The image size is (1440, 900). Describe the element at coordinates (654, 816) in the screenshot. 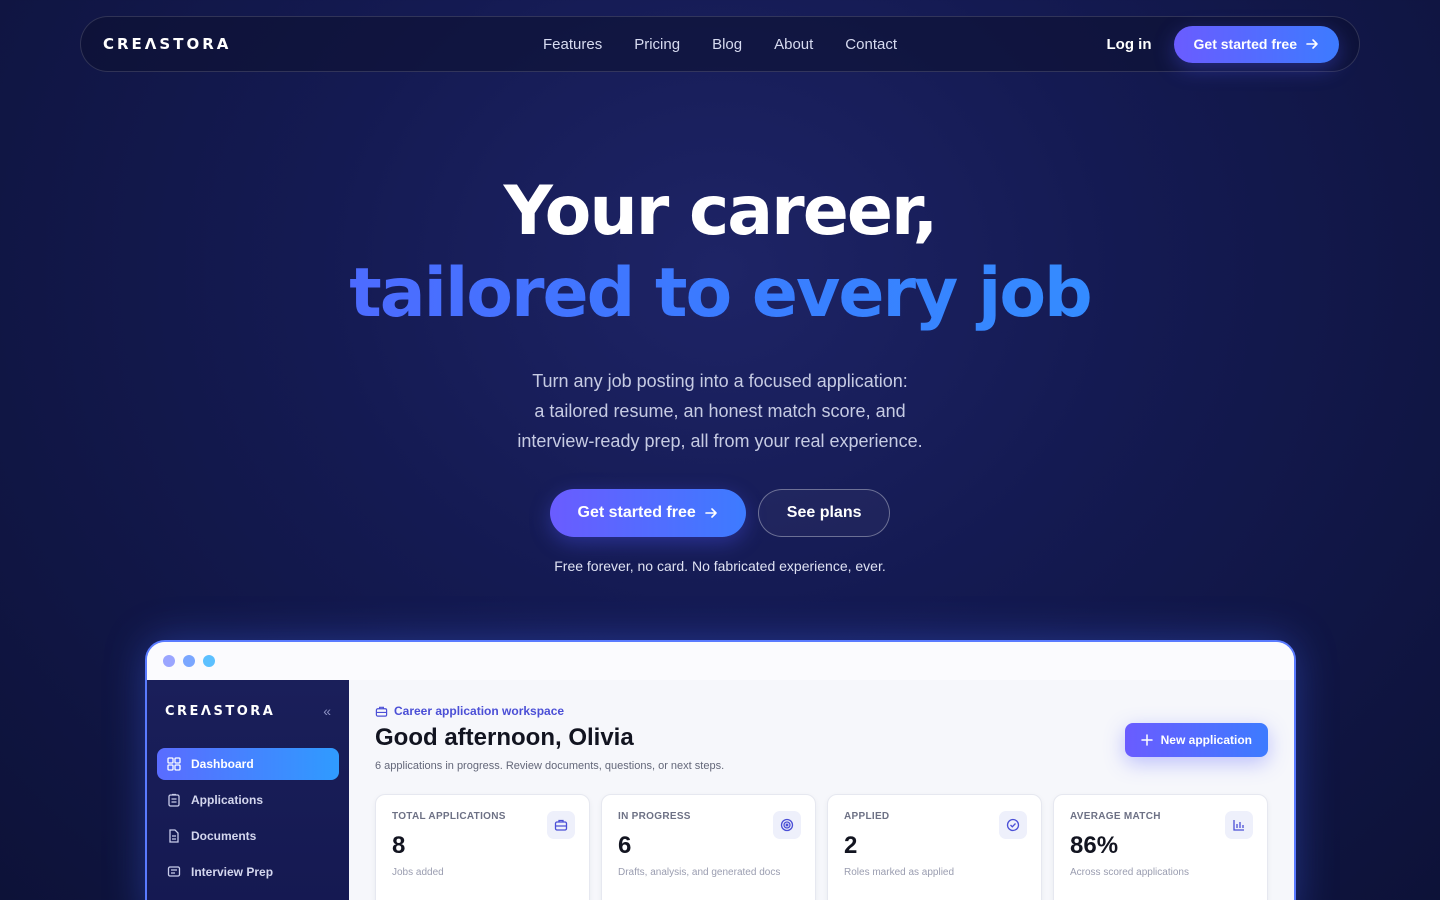

I see `stat-card-label: IN PROGRESS` at that location.